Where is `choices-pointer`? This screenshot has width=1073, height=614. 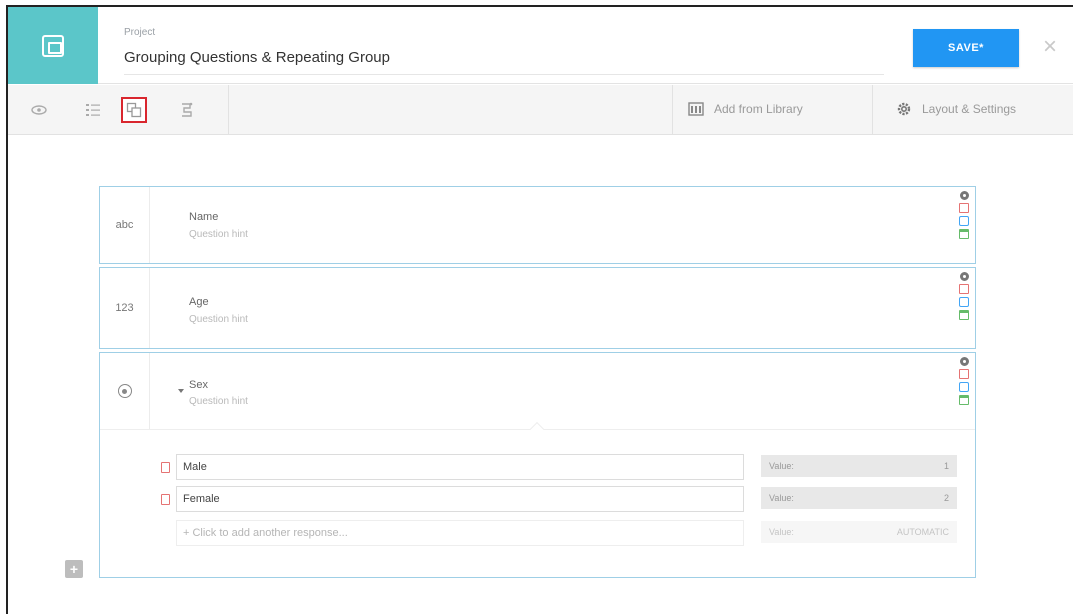 choices-pointer is located at coordinates (537, 429).